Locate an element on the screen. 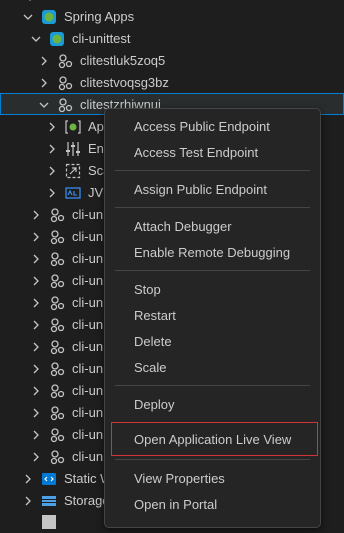 This screenshot has width=344, height=533. tree-item-label: cli-unittest is located at coordinates (101, 38).